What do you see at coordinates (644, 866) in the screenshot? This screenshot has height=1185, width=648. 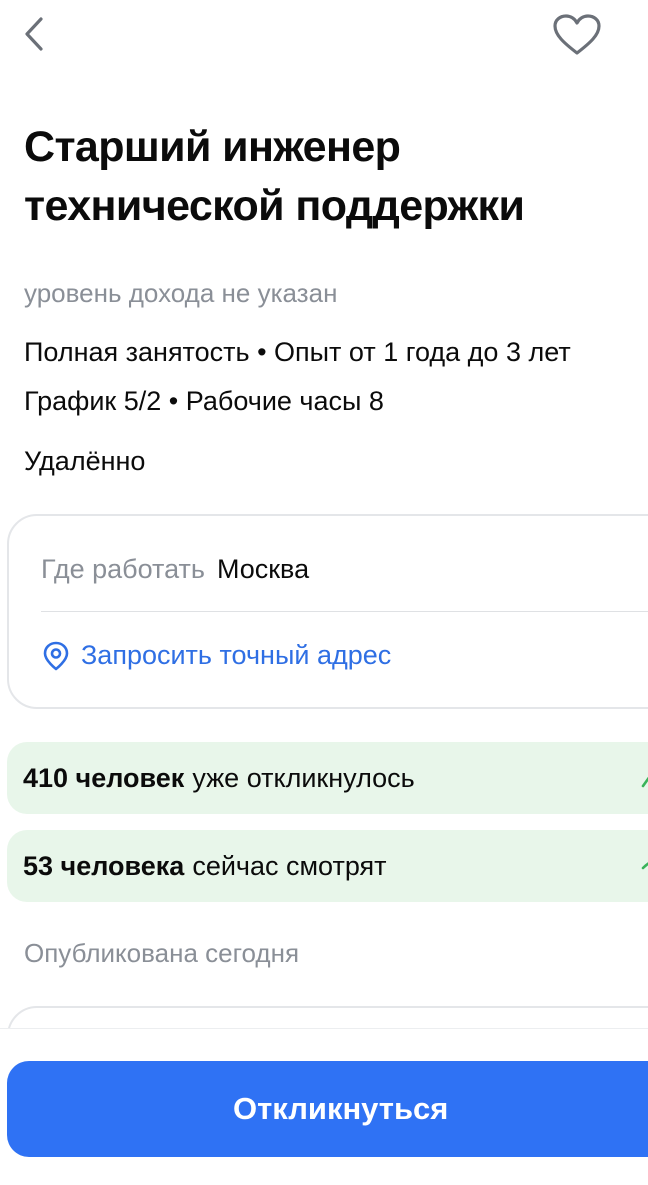 I see `eye-icon` at bounding box center [644, 866].